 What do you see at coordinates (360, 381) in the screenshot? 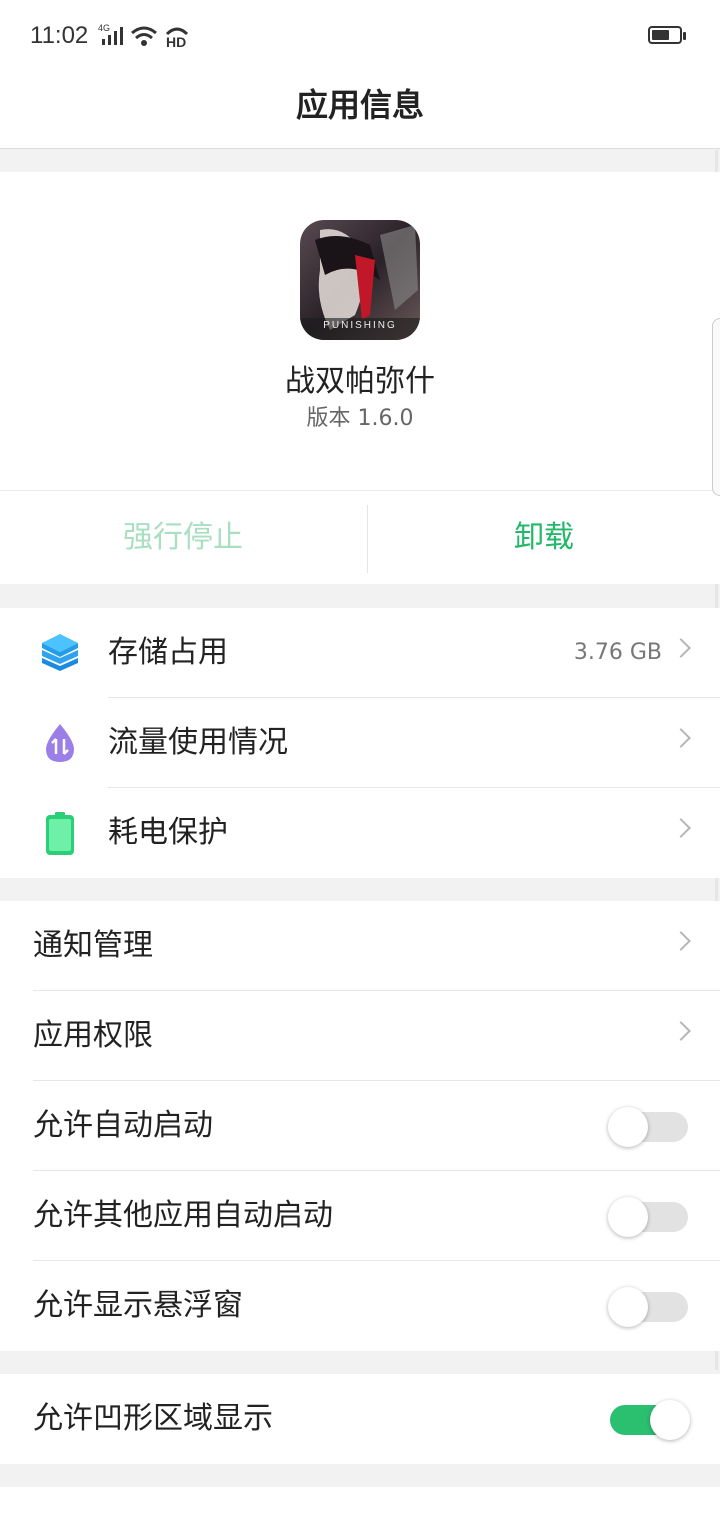
I see `app-name: 战双帕弥什` at bounding box center [360, 381].